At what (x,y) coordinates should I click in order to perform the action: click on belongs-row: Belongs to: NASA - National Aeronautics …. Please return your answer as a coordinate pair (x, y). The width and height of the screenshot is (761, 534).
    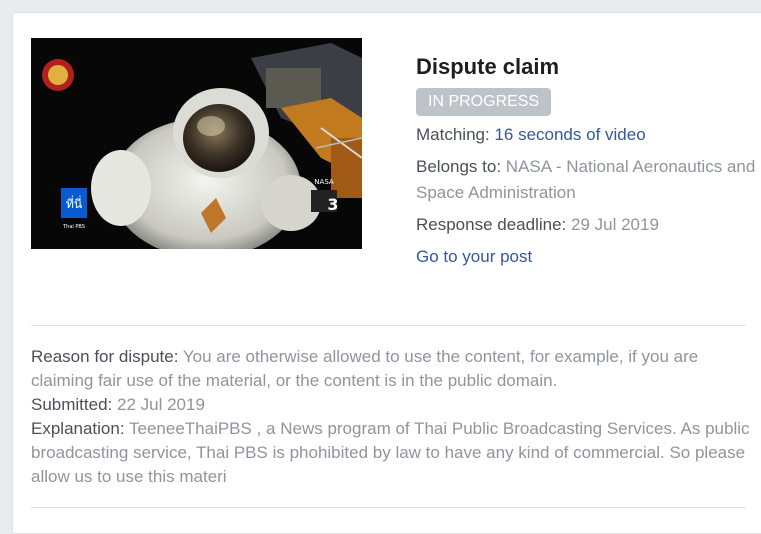
    Looking at the image, I should click on (586, 180).